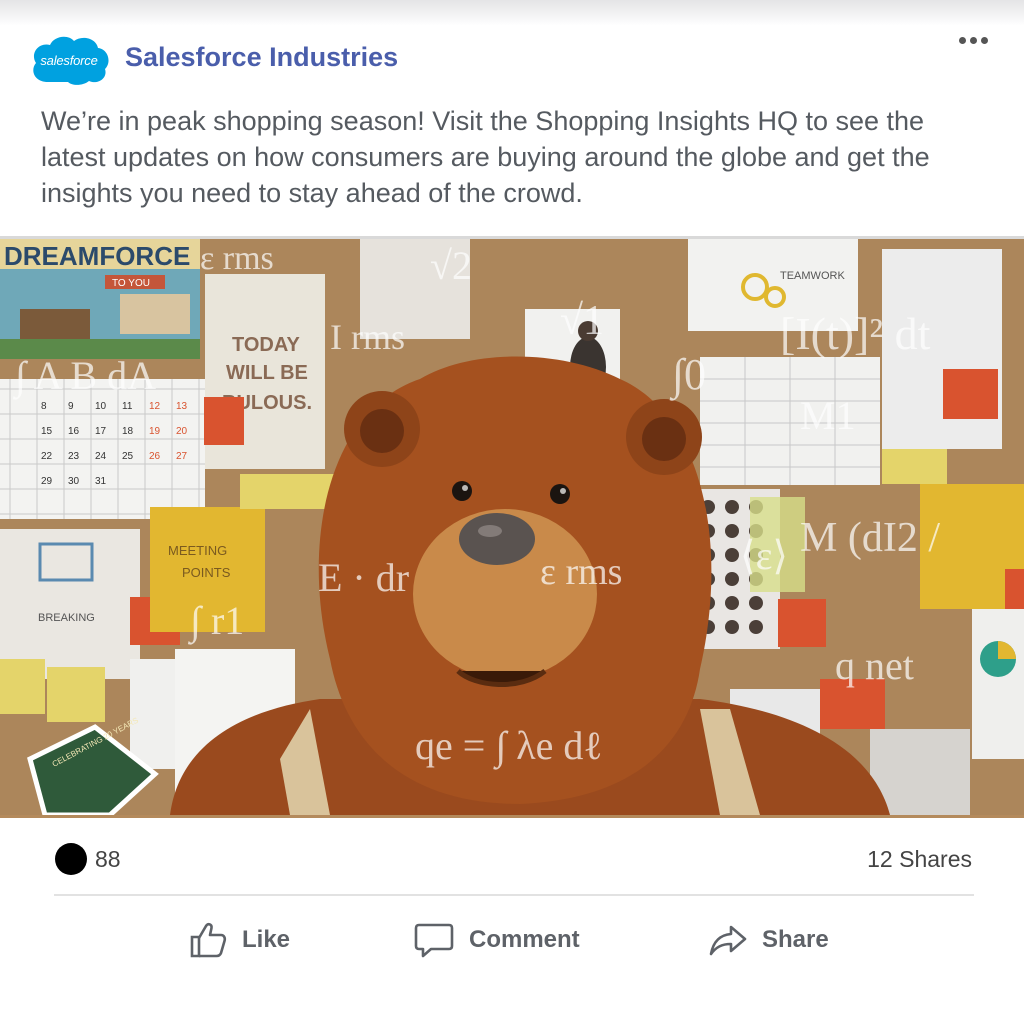  Describe the element at coordinates (108, 859) in the screenshot. I see `reaction-count: 88` at that location.